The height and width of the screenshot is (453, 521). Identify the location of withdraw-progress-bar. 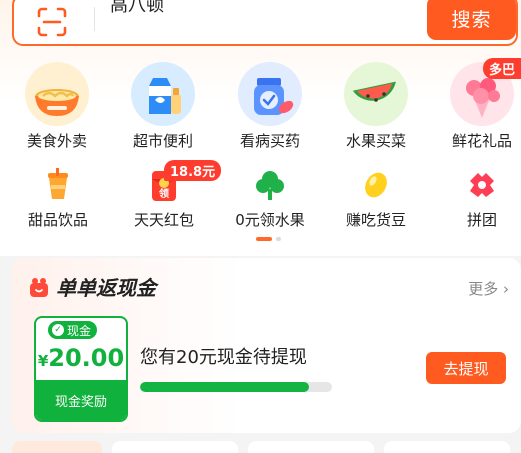
(236, 387).